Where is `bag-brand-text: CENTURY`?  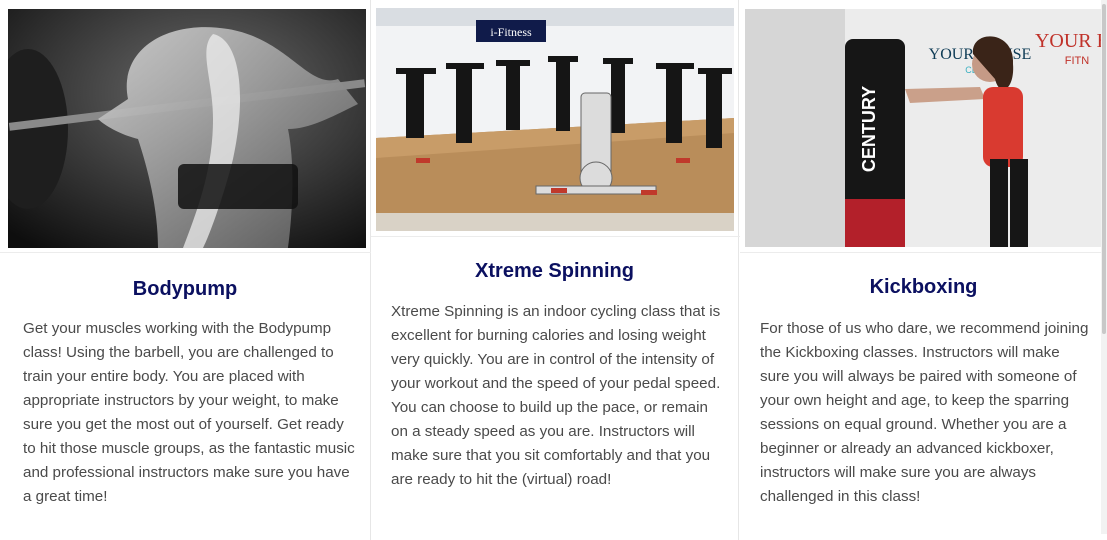 bag-brand-text: CENTURY is located at coordinates (869, 129).